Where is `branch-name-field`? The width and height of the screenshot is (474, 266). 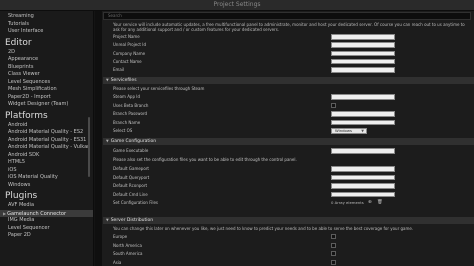
branch-name-field is located at coordinates (363, 122).